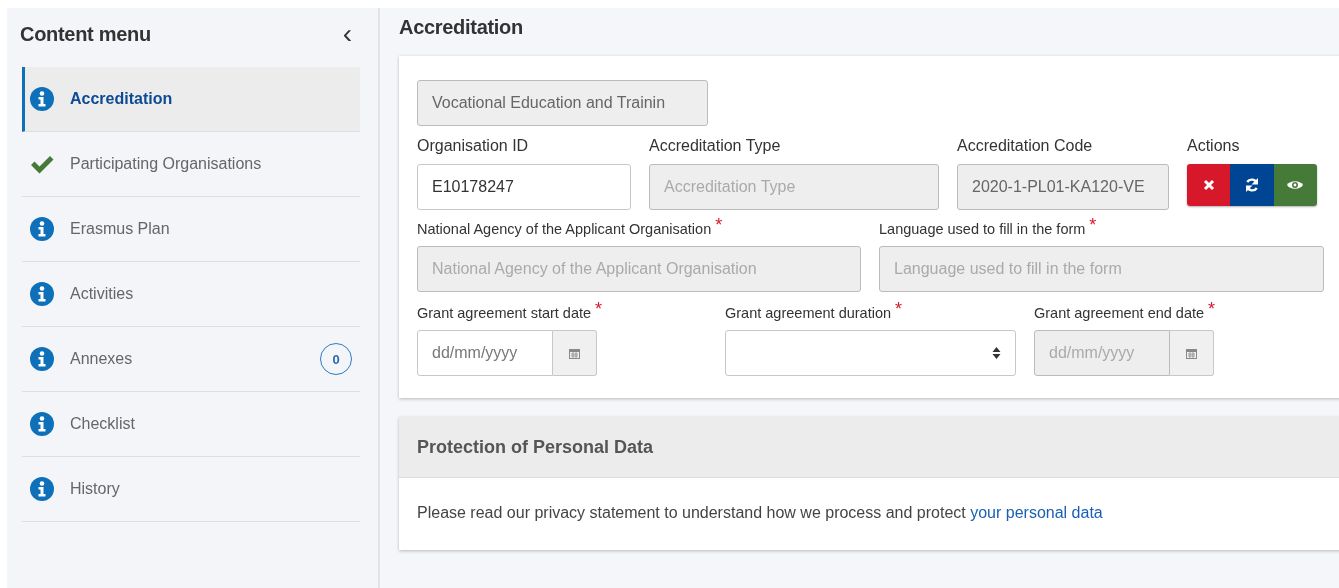 The height and width of the screenshot is (588, 1339). What do you see at coordinates (1025, 146) in the screenshot?
I see `field-label: Accreditation Code` at bounding box center [1025, 146].